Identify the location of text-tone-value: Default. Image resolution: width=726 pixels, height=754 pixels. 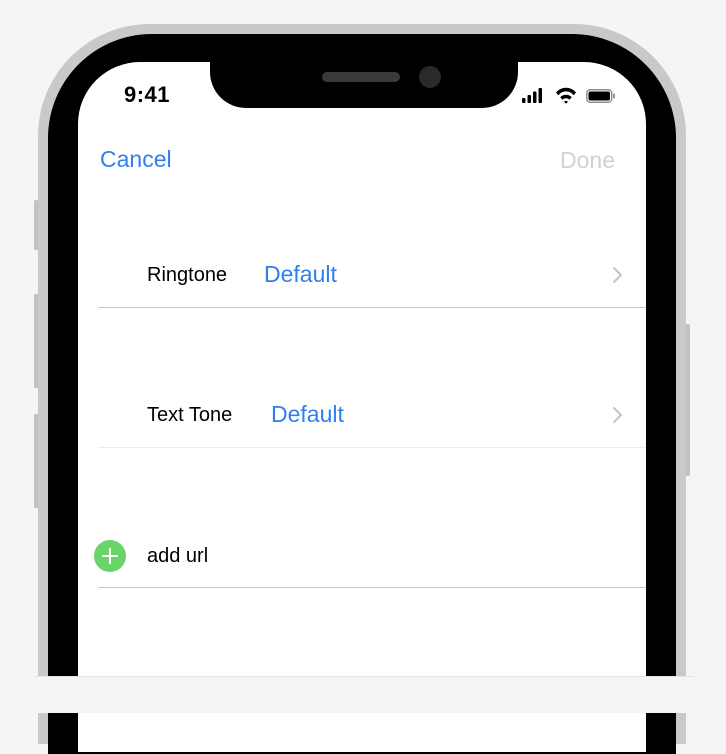
(307, 414).